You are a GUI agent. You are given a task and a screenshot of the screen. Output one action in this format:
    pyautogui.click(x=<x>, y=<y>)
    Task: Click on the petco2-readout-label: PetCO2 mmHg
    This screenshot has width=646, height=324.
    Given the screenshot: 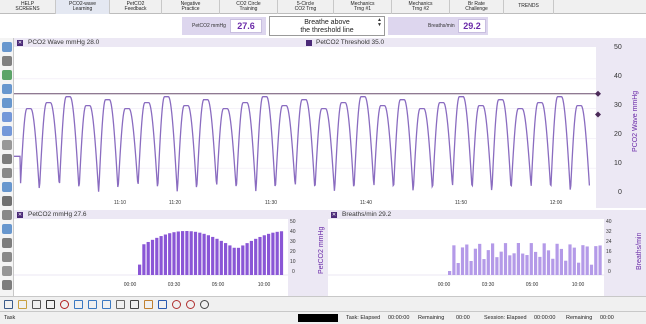 What is the action you would take?
    pyautogui.click(x=209, y=26)
    